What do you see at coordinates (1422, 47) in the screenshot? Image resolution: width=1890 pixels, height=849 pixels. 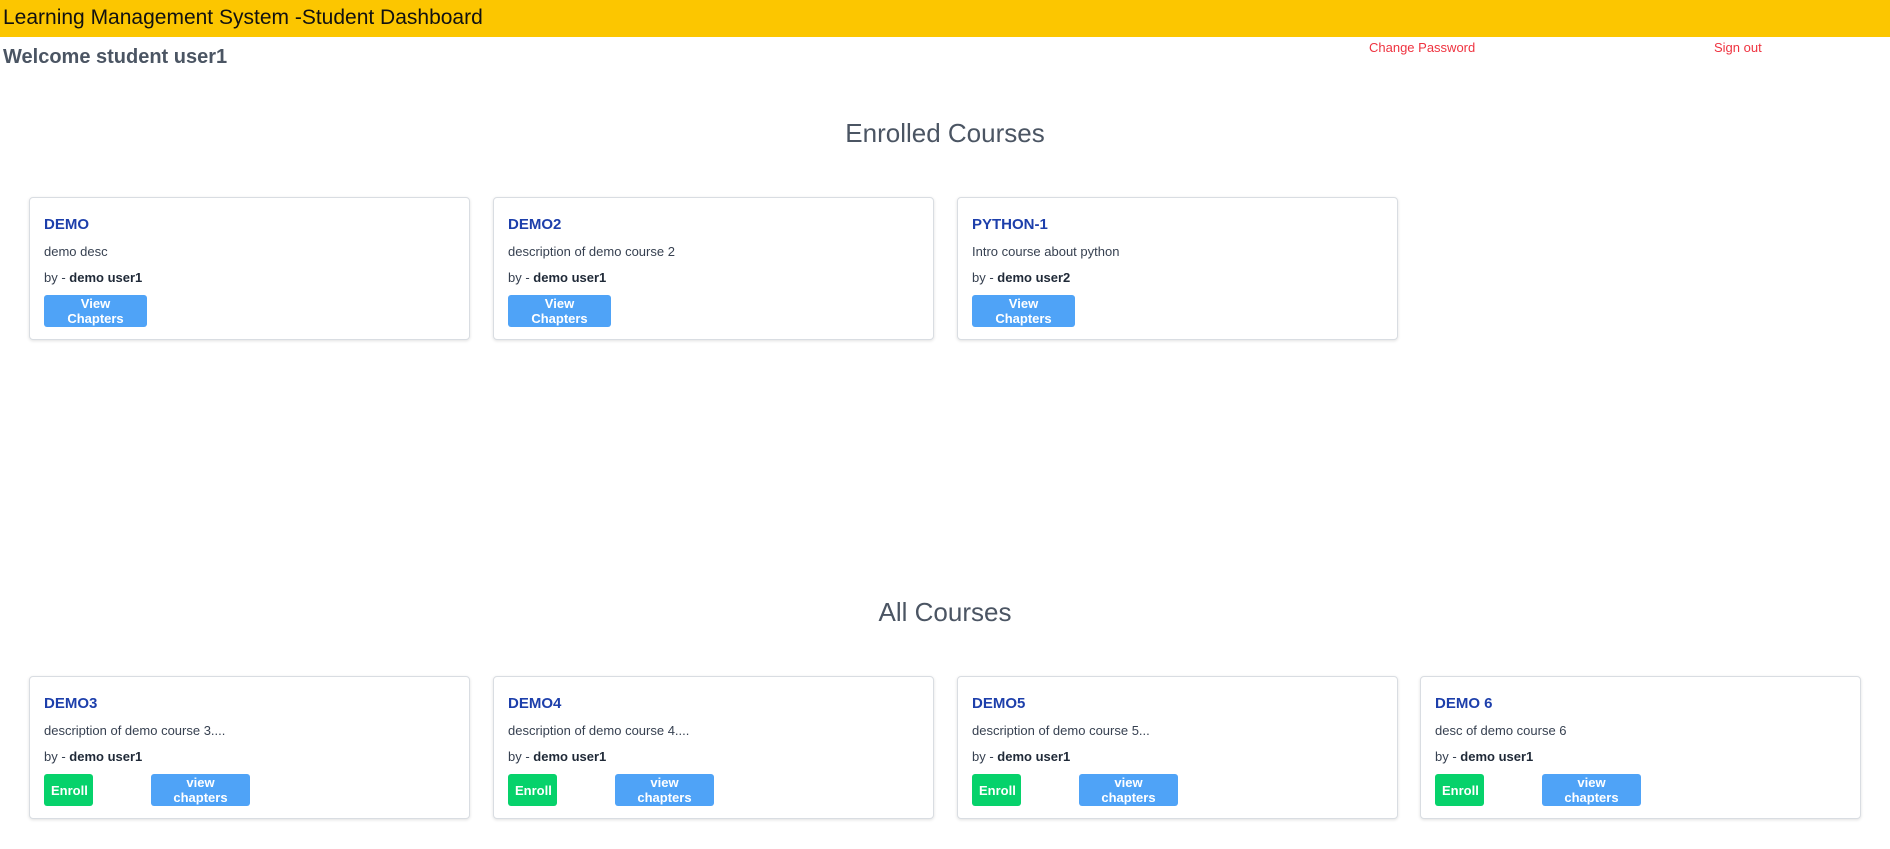 I see `change-password-link: Change Password` at bounding box center [1422, 47].